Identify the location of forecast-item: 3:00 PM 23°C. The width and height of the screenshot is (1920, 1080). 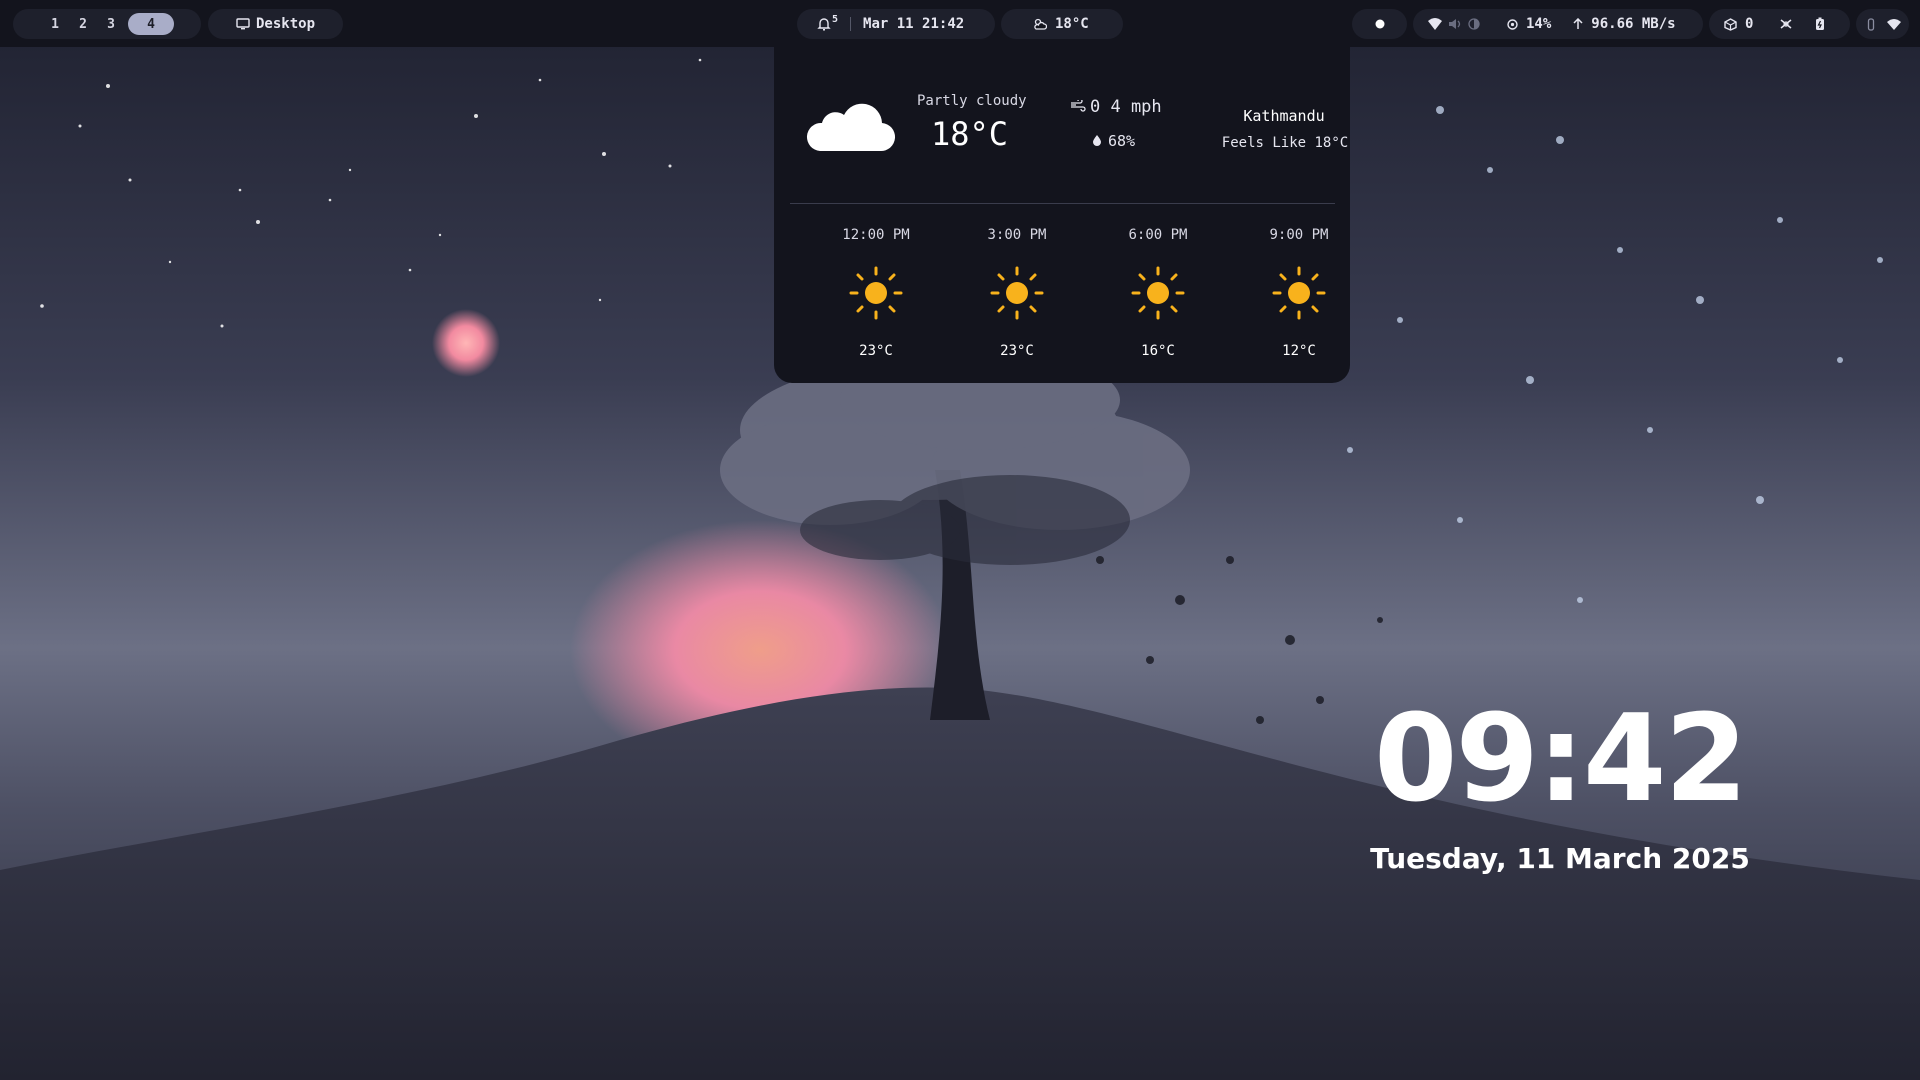
(1017, 297).